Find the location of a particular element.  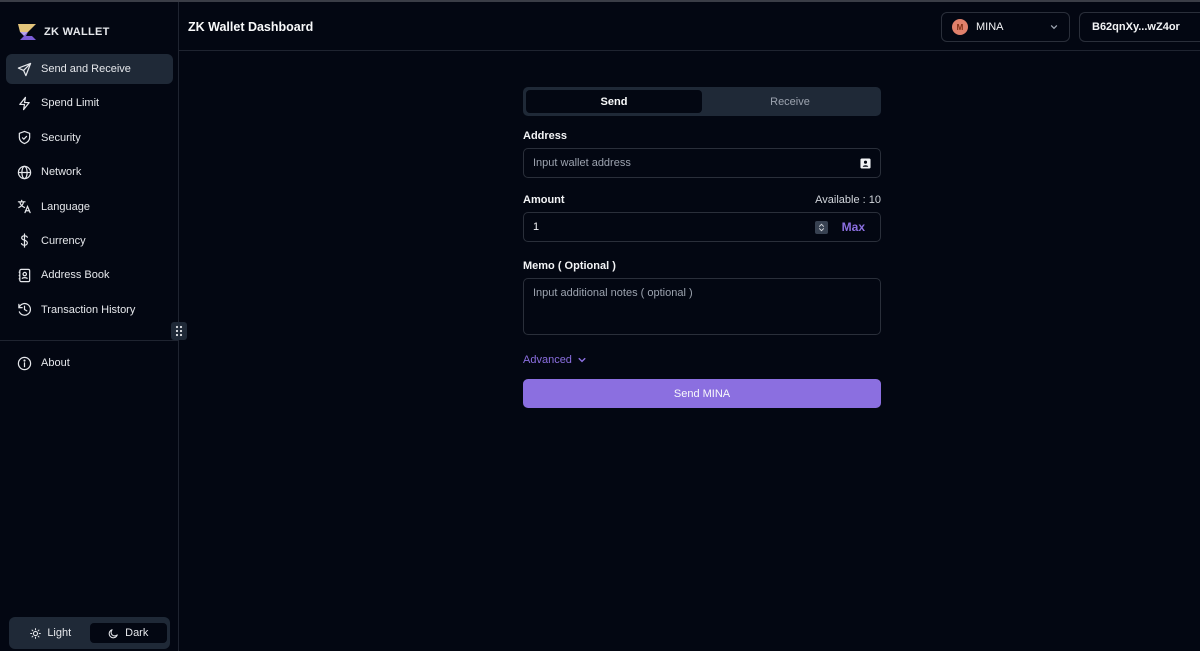

globe-icon is located at coordinates (24, 172).